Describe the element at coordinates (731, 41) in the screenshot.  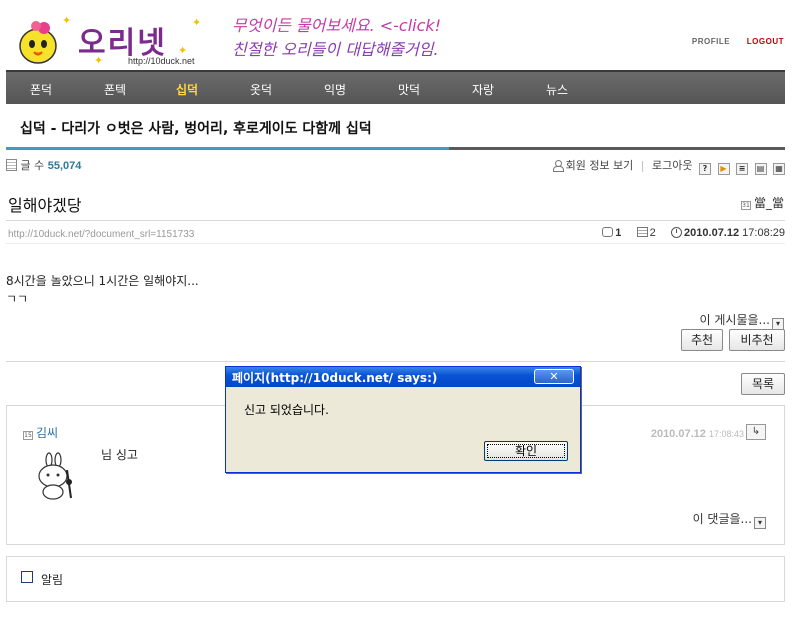
I see `top-links: PROFILE LOGOUT` at that location.